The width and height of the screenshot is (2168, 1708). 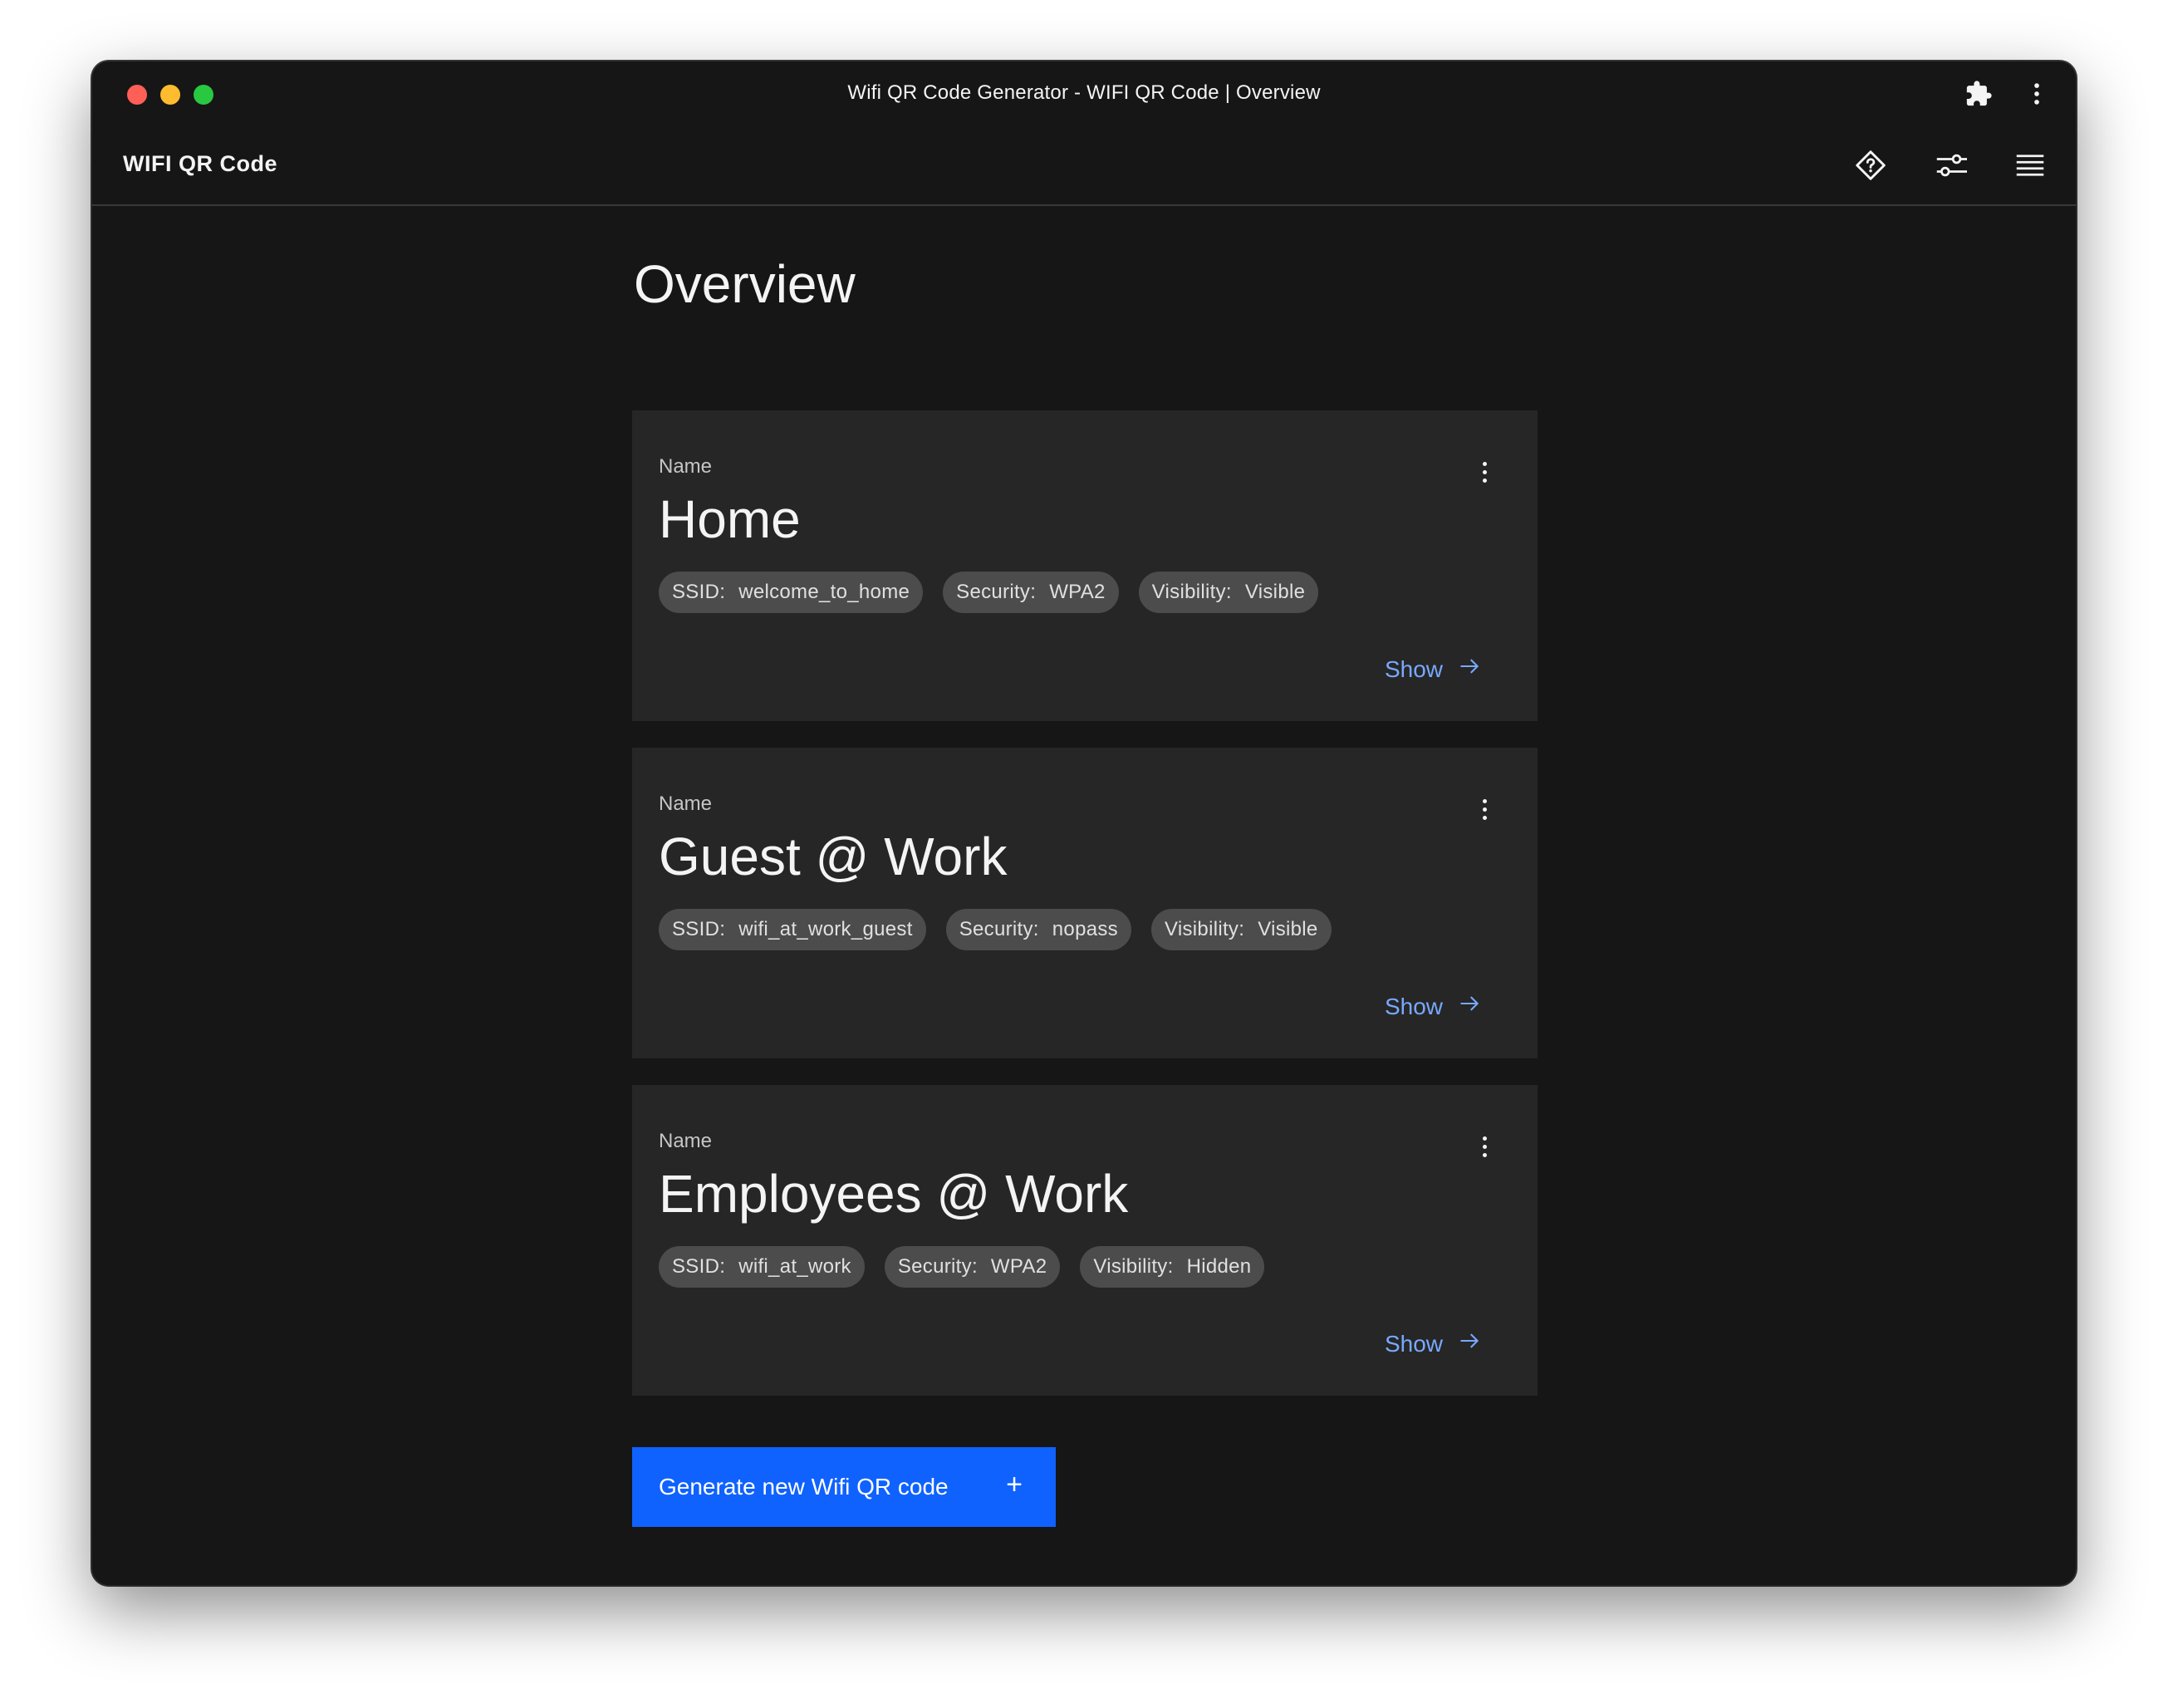 I want to click on visibility-tag: Visibility: Hidden, so click(x=1172, y=1267).